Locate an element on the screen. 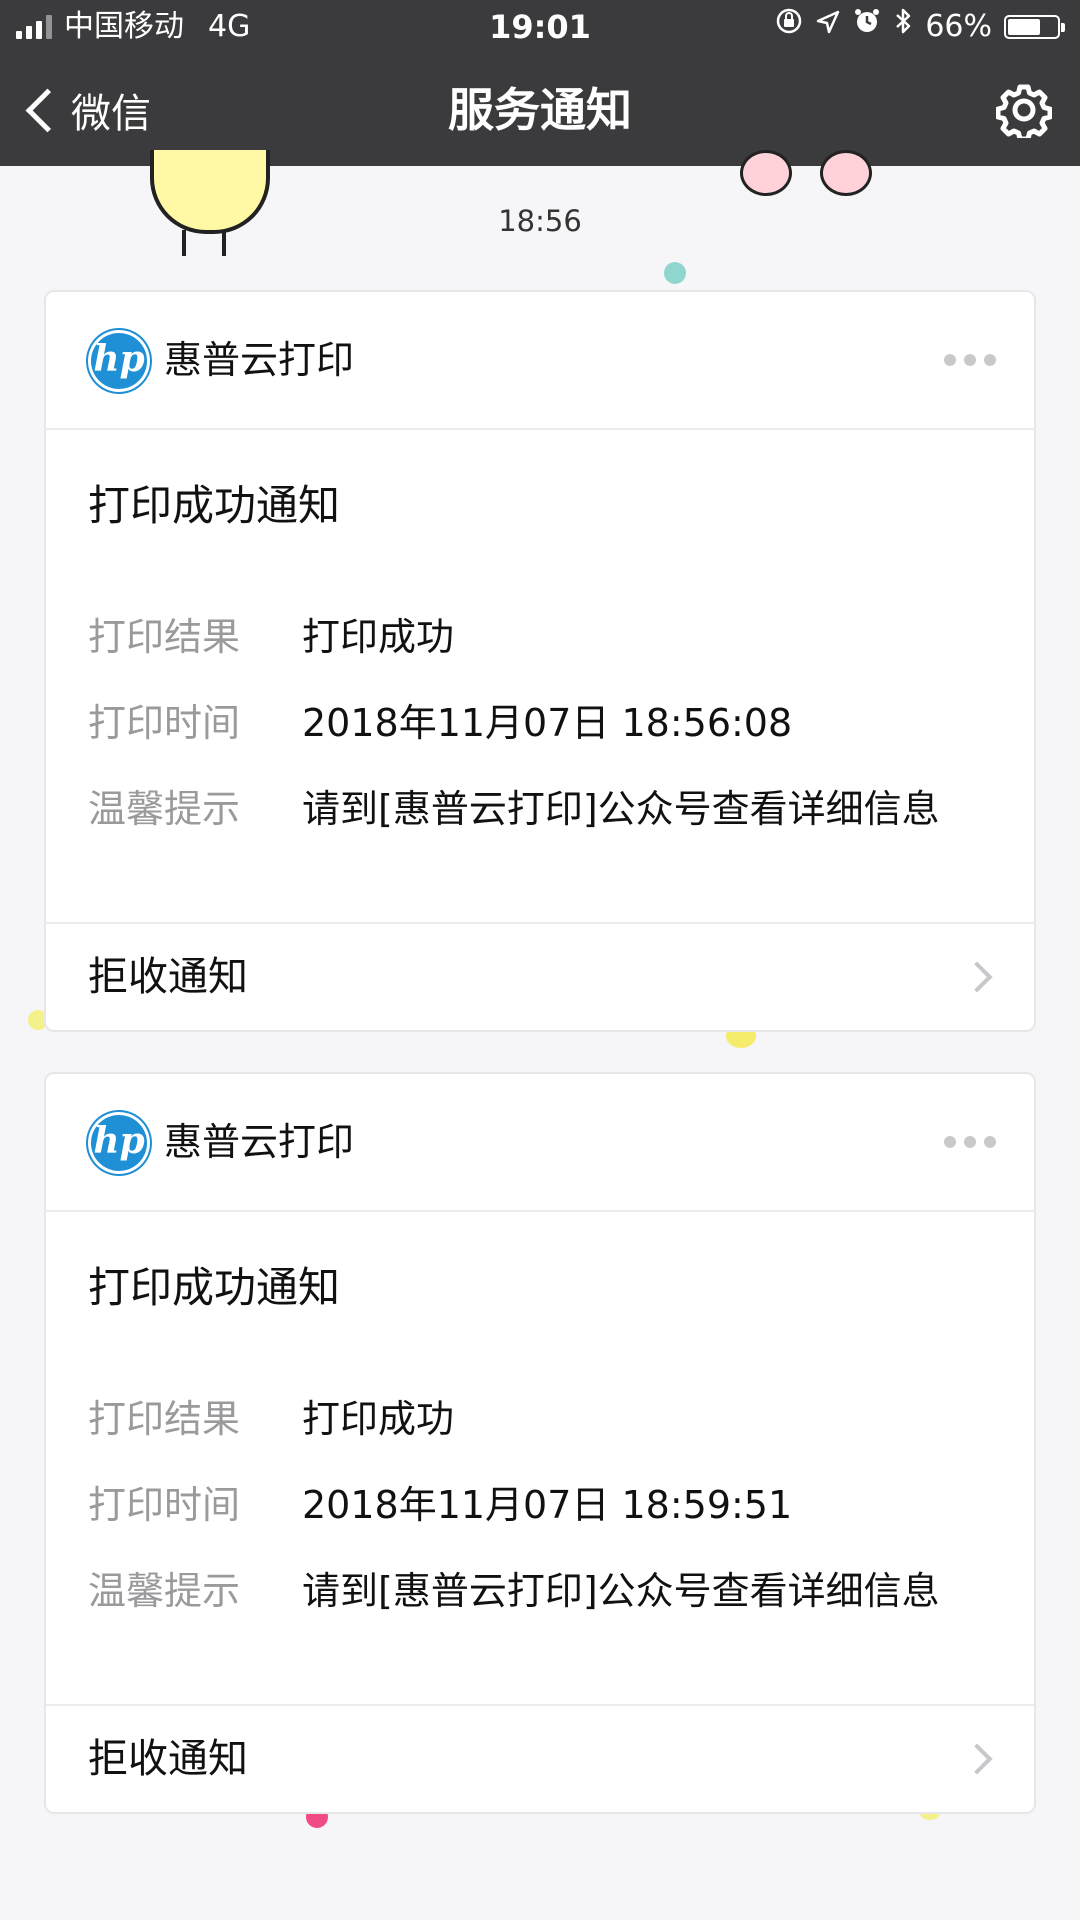 This screenshot has height=1920, width=1080. battery-fill is located at coordinates (1024, 27).